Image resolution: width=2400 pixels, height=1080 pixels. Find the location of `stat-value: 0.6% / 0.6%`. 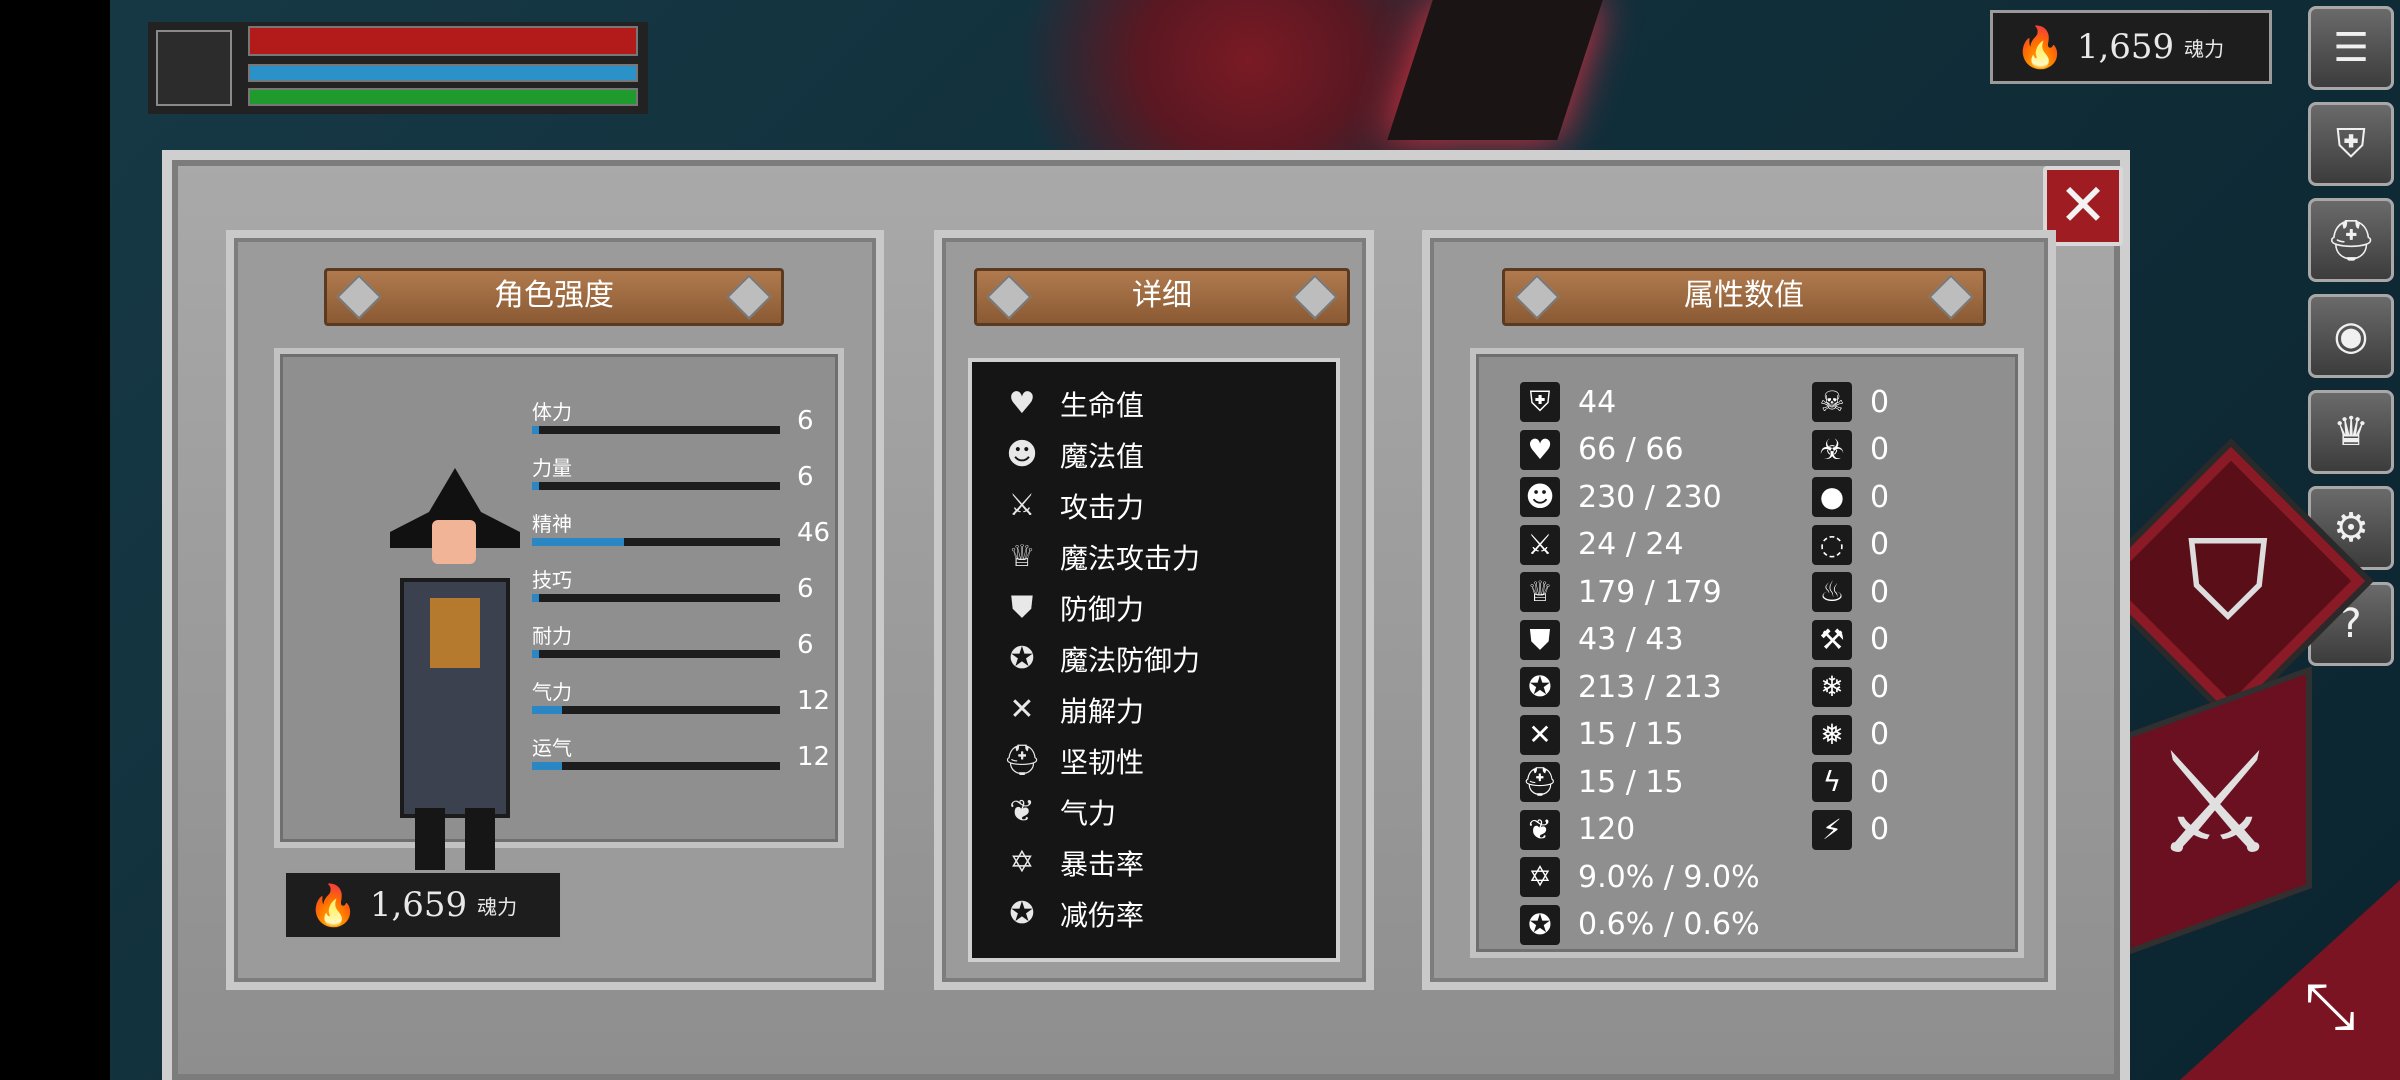

stat-value: 0.6% / 0.6% is located at coordinates (1669, 924).